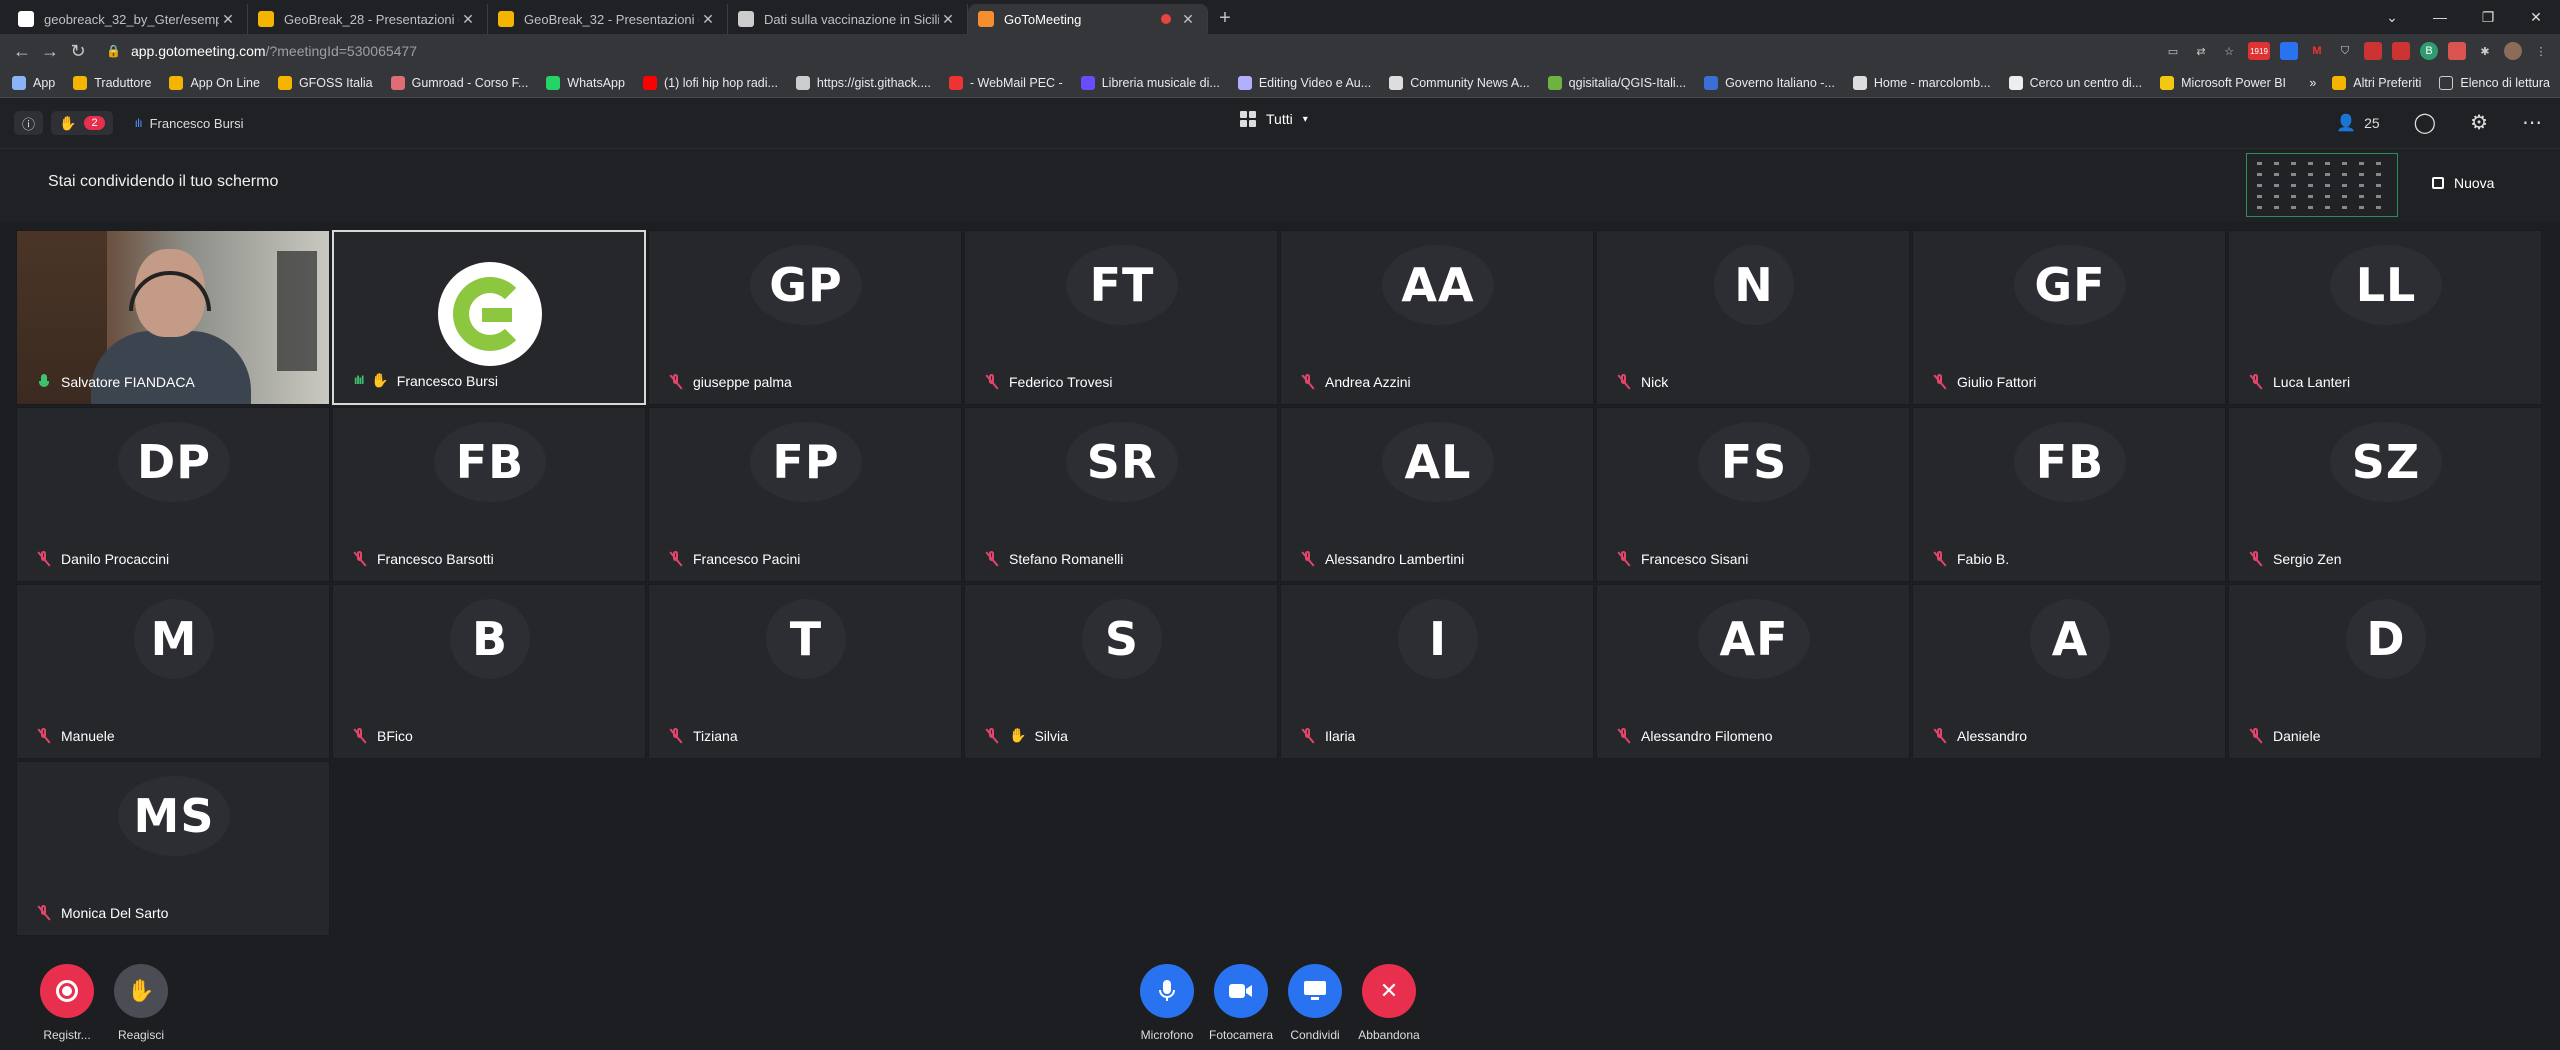 The image size is (2560, 1050). Describe the element at coordinates (805, 317) in the screenshot. I see `participant-tile: GP giuseppe palma` at that location.